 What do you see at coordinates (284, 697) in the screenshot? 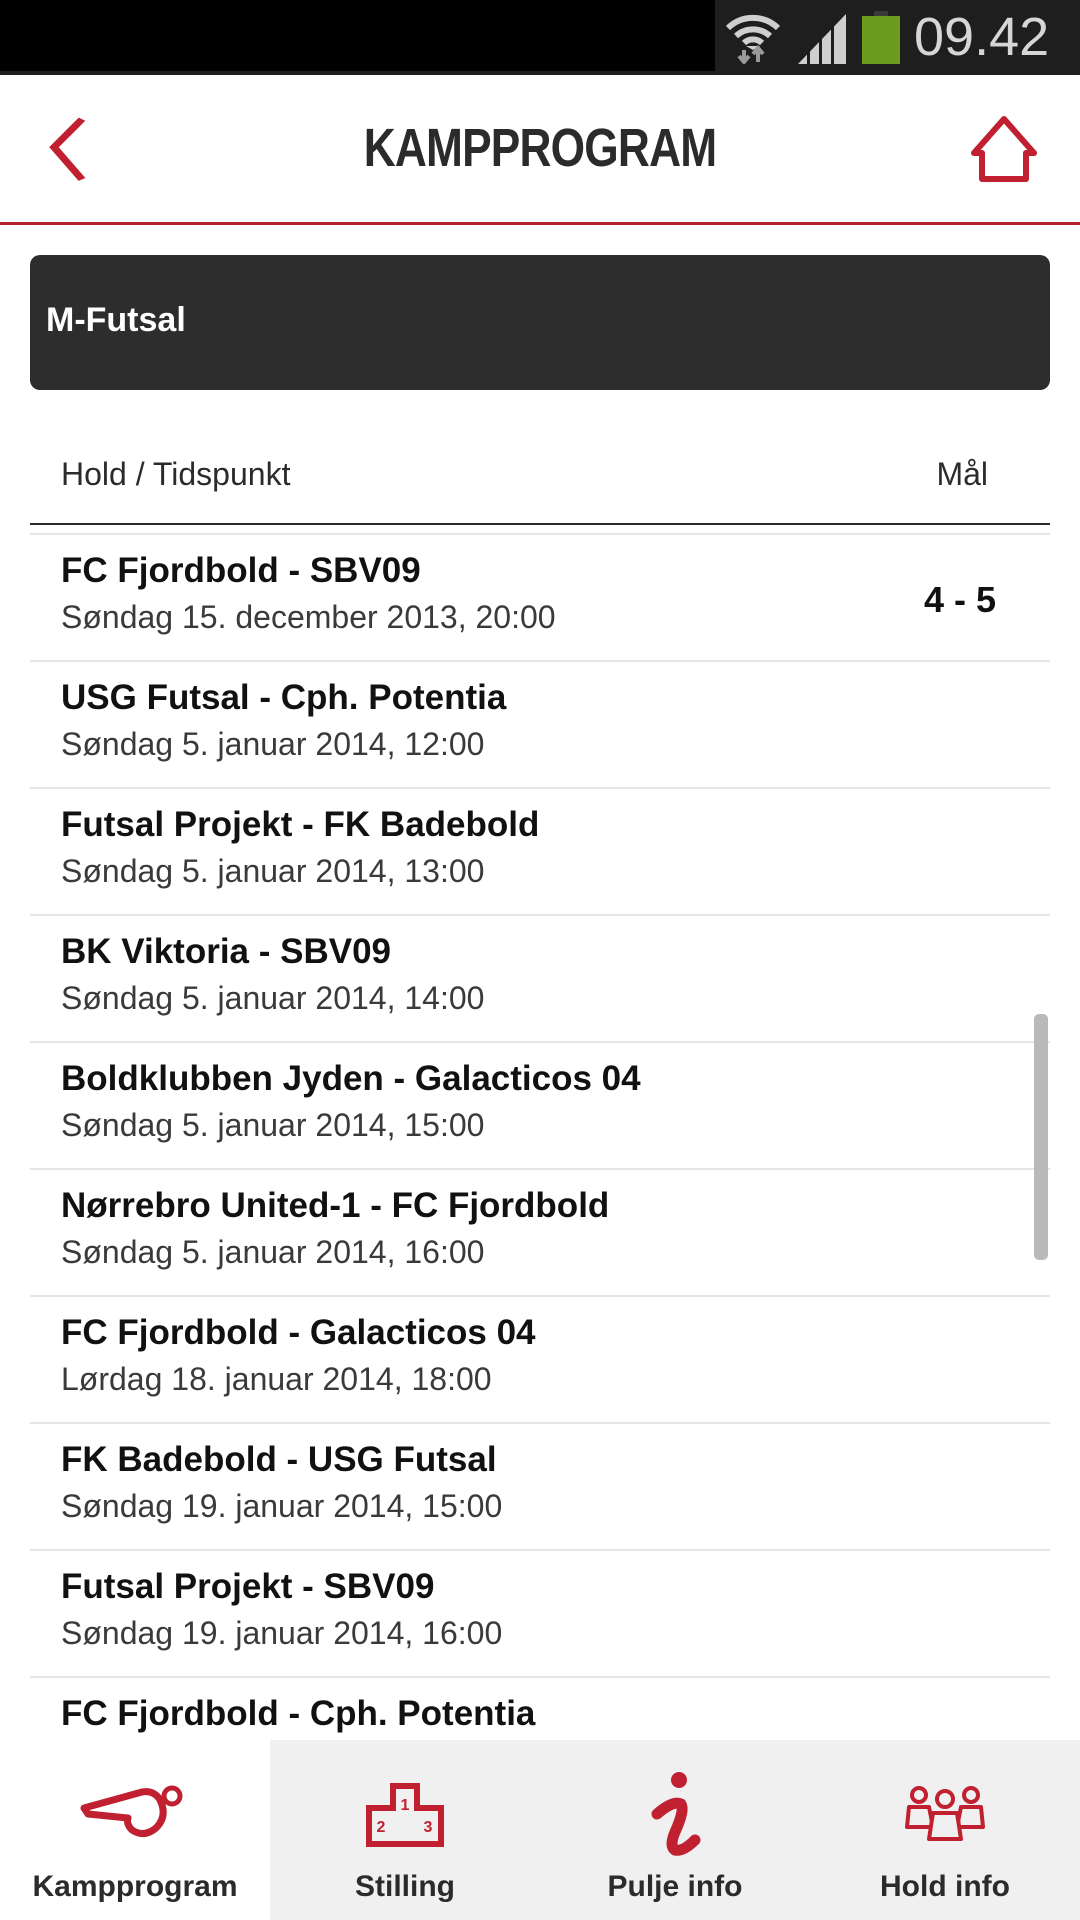
I see `match-teams: USG Futsal - Cph. Potentia` at bounding box center [284, 697].